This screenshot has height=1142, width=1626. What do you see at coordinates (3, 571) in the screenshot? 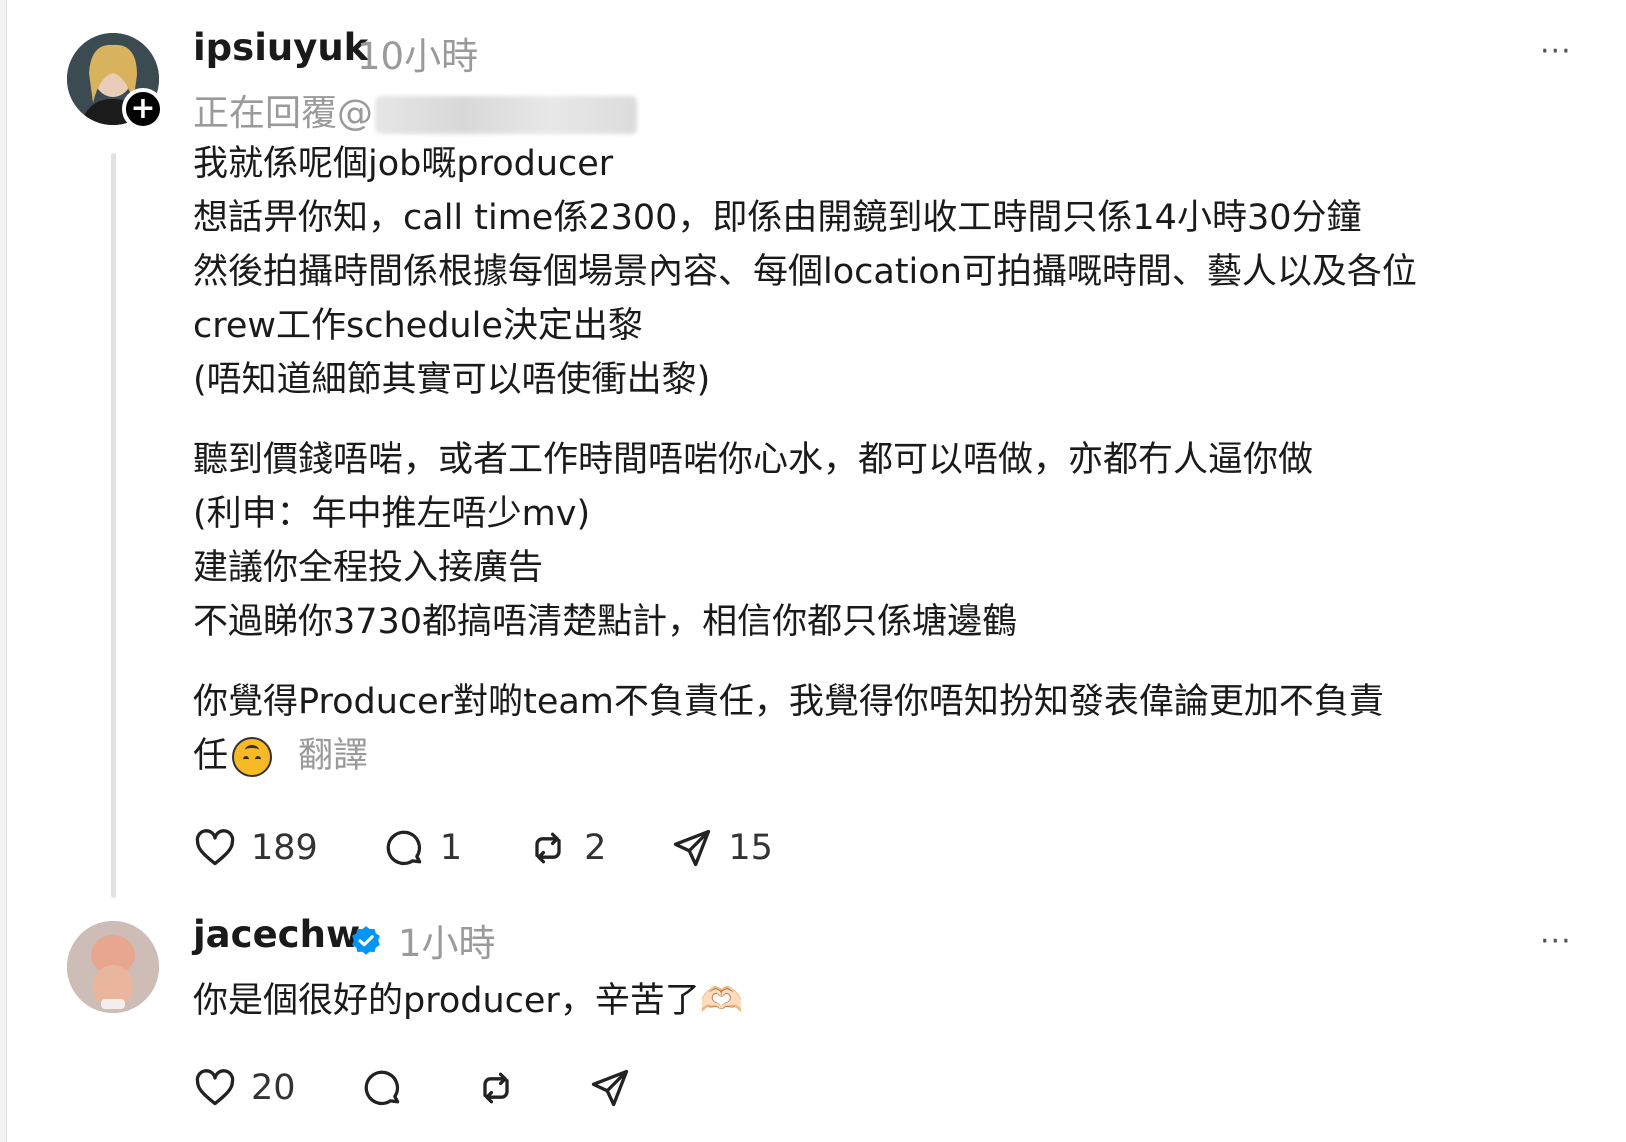
I see `window-left-edge` at bounding box center [3, 571].